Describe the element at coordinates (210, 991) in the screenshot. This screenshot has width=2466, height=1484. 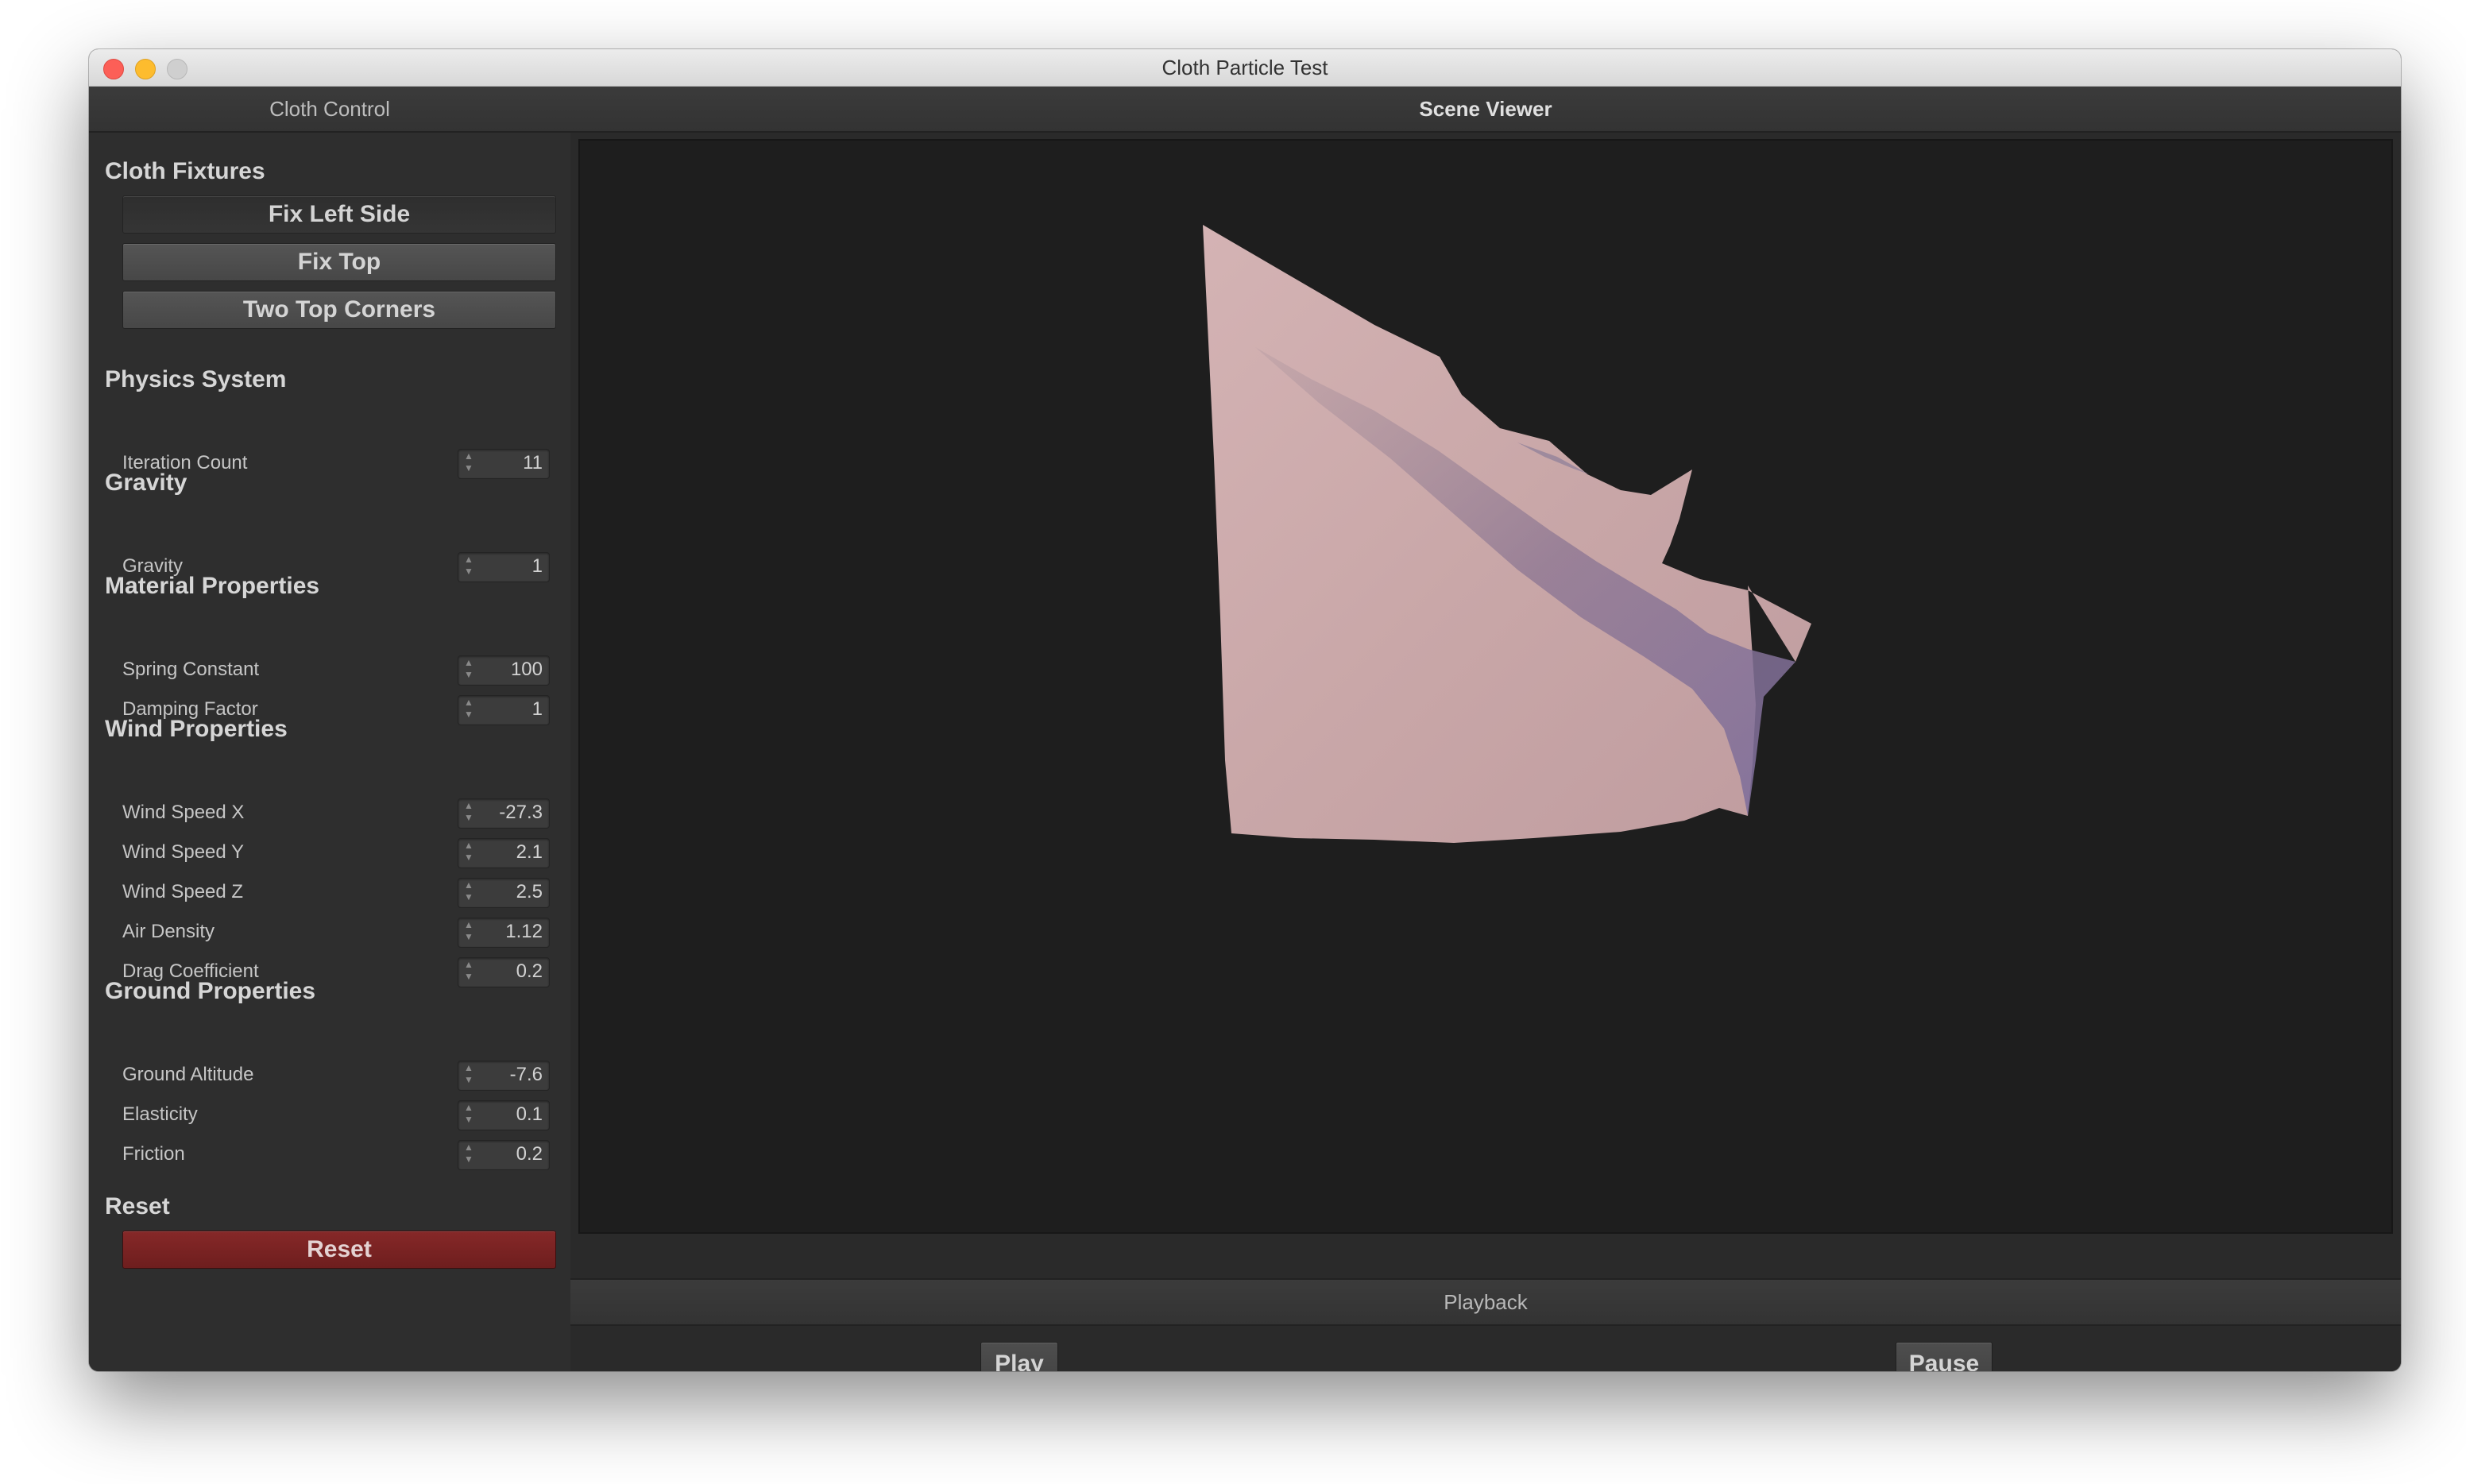
I see `ground-properties-title: Ground Properties` at that location.